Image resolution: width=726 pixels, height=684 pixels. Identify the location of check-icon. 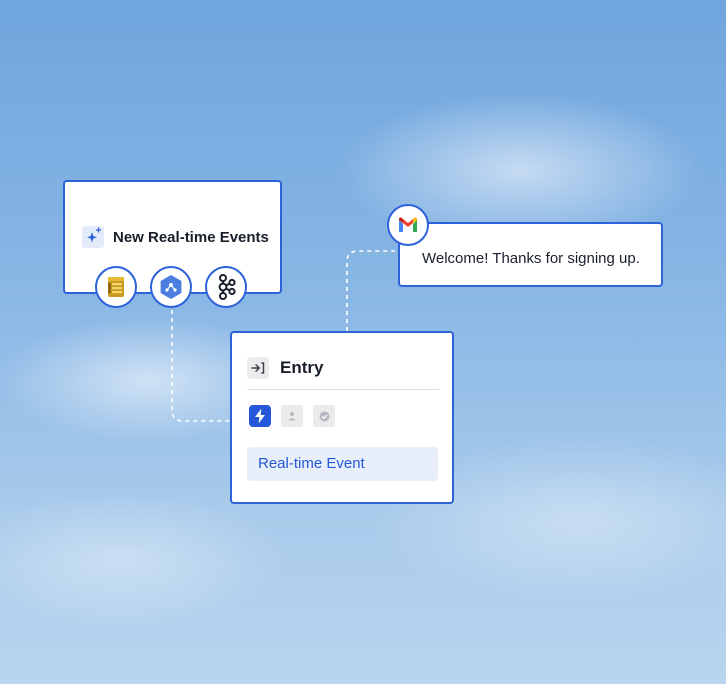
(324, 416).